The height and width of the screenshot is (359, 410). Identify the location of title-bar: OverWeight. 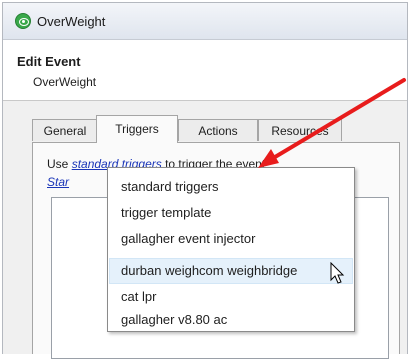
(205, 21).